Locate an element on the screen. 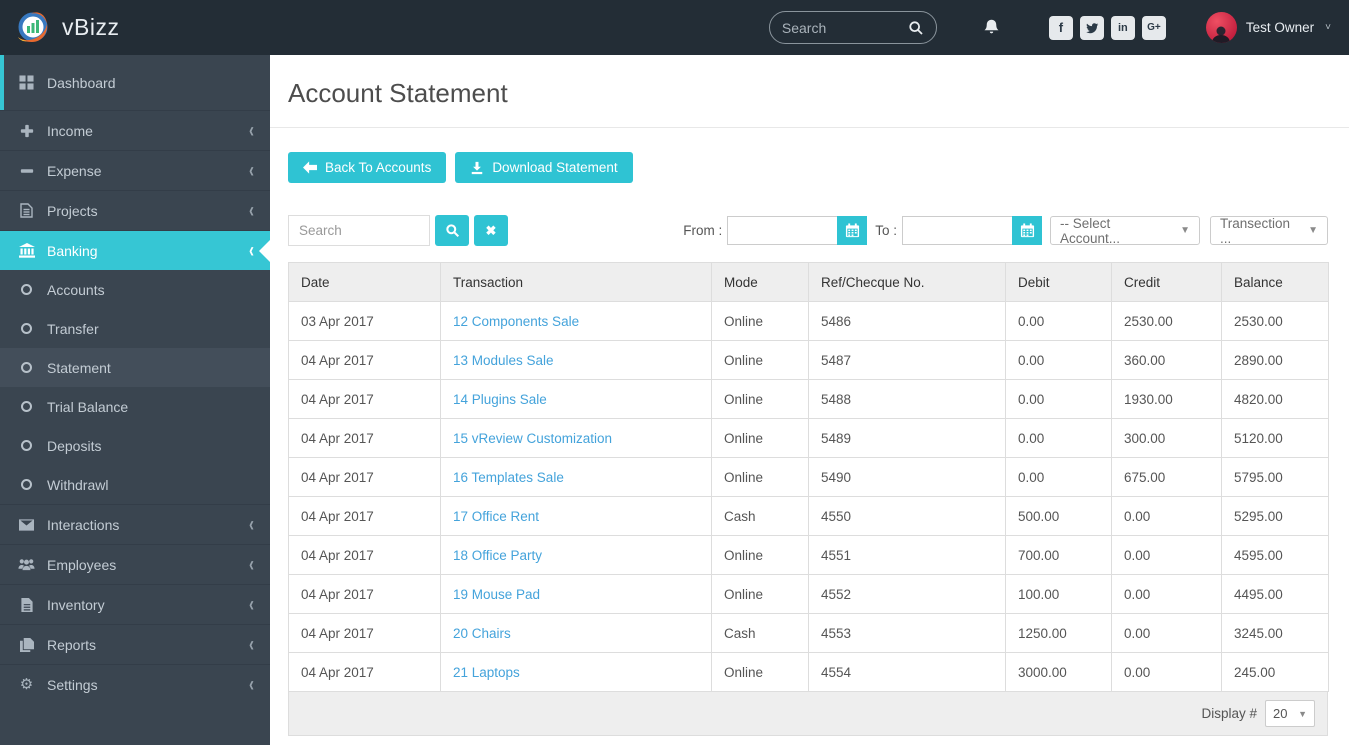 The width and height of the screenshot is (1349, 745). sidebar-item-label: Accounts is located at coordinates (76, 289).